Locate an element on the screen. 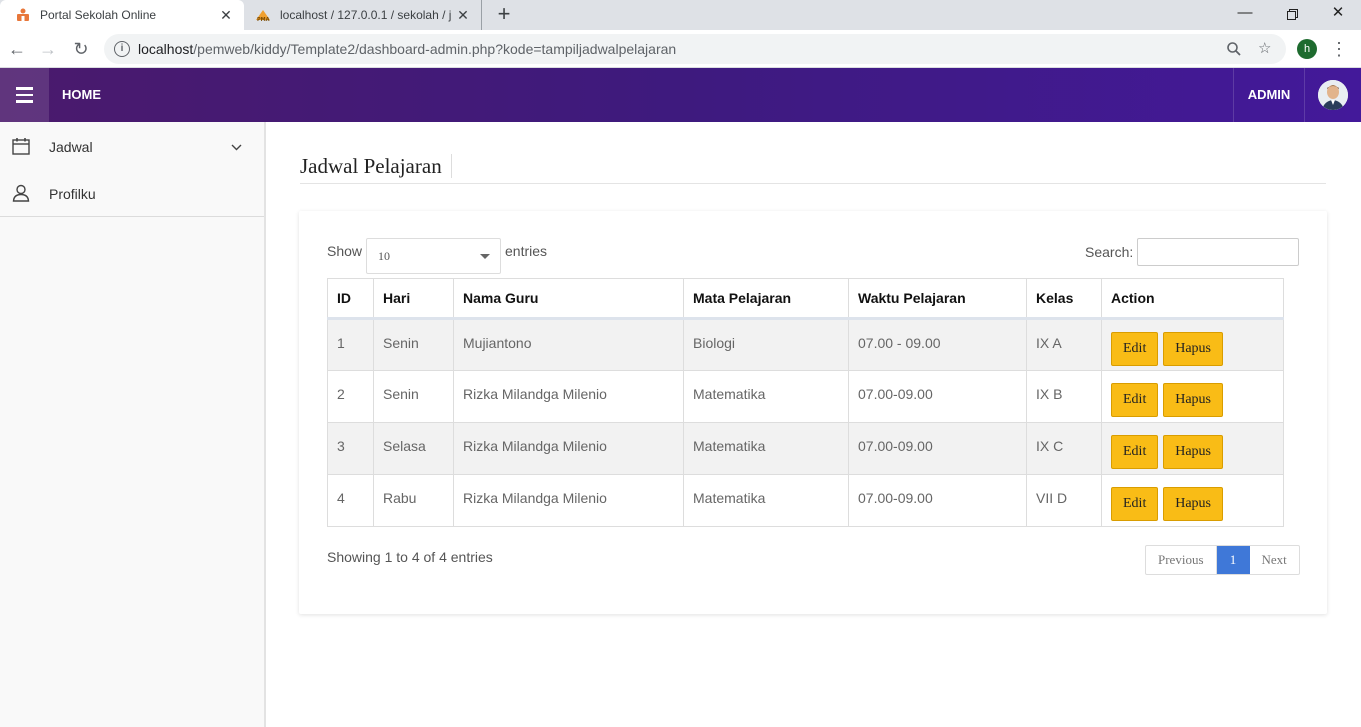 The width and height of the screenshot is (1361, 727). page-length-select: 10 is located at coordinates (433, 256).